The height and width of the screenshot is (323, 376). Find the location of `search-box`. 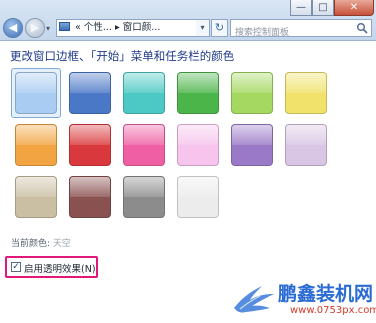

search-box is located at coordinates (301, 29).